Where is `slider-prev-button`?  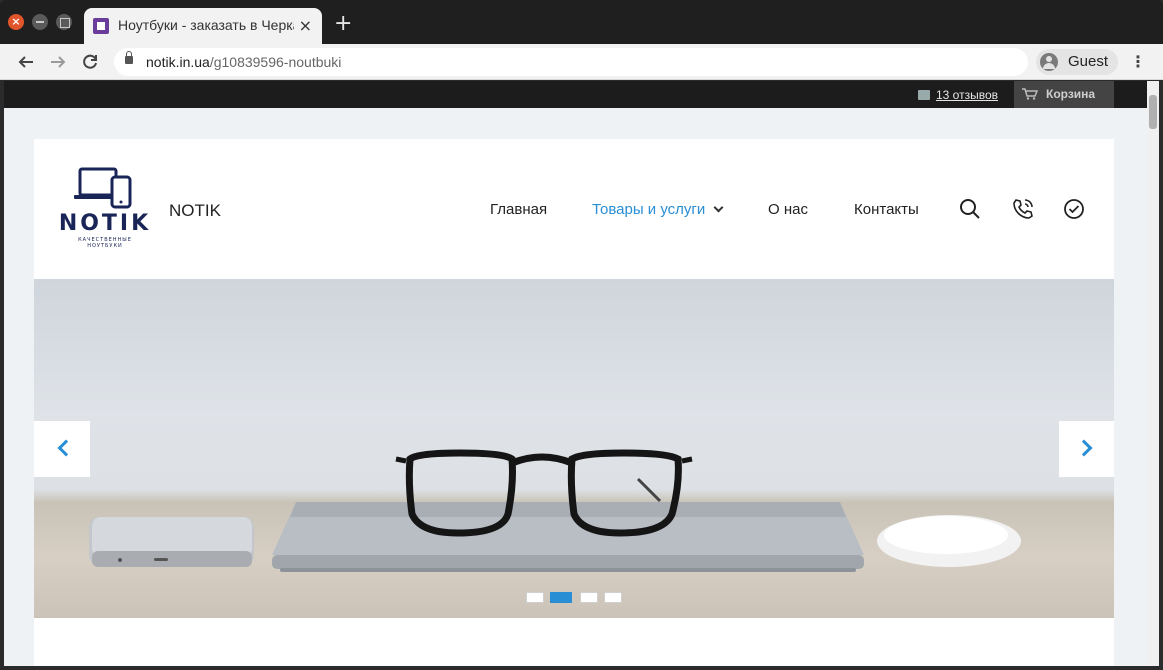
slider-prev-button is located at coordinates (62, 449).